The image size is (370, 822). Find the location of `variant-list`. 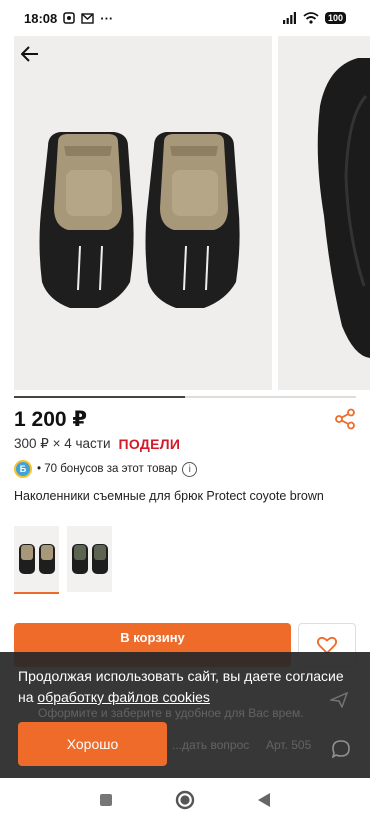

variant-list is located at coordinates (63, 560).